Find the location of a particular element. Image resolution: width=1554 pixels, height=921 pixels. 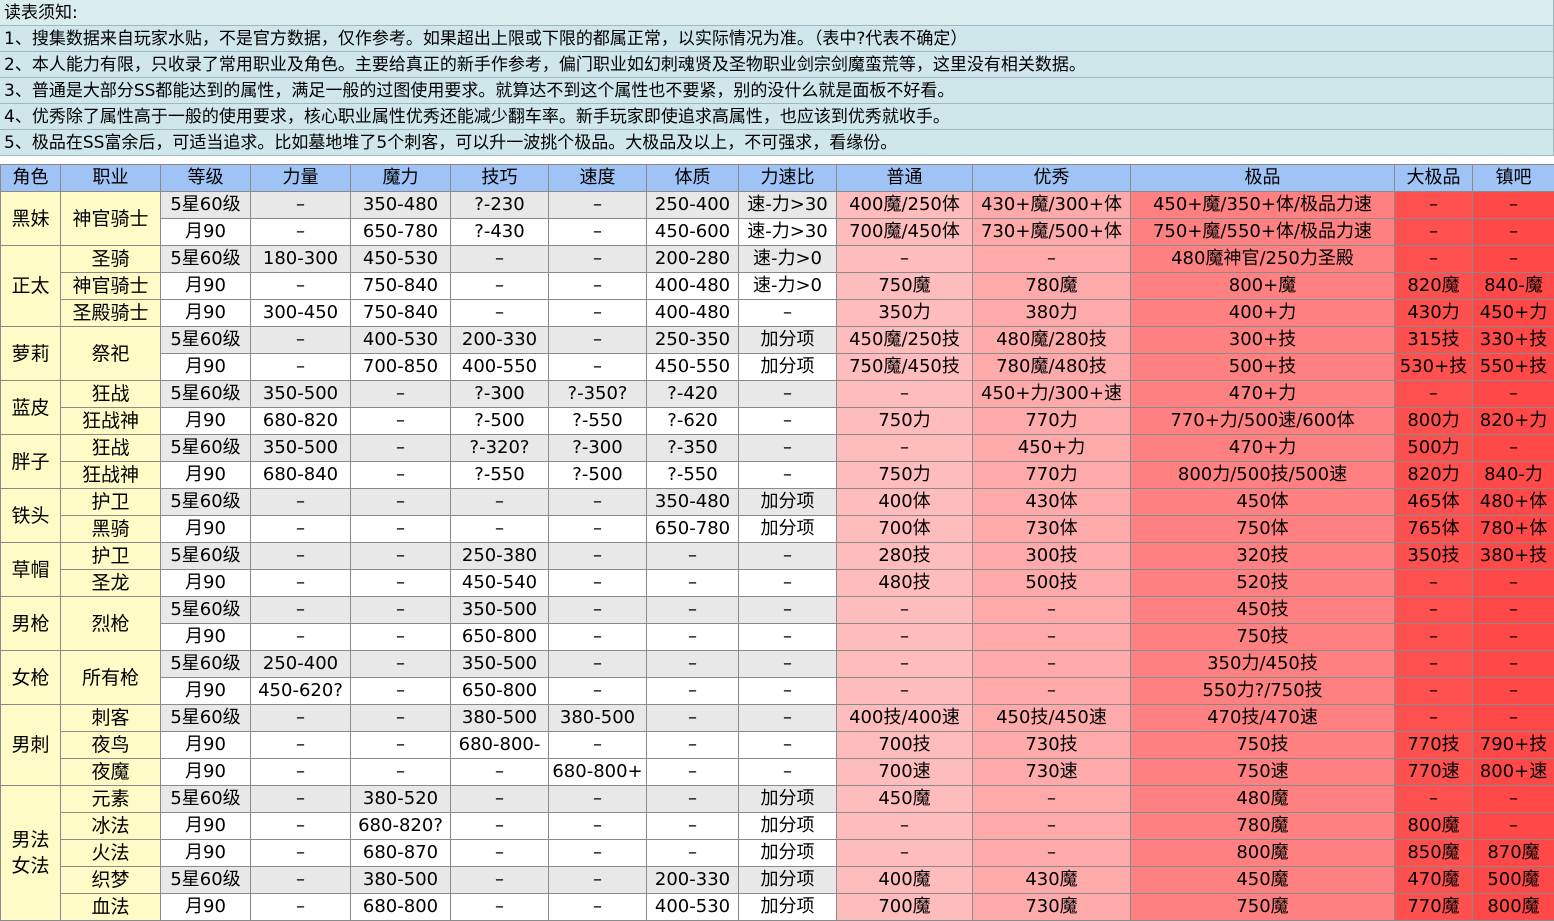

table-row: 冰法月90–680-820?–––加分项––780魔800魔– is located at coordinates (777, 826).